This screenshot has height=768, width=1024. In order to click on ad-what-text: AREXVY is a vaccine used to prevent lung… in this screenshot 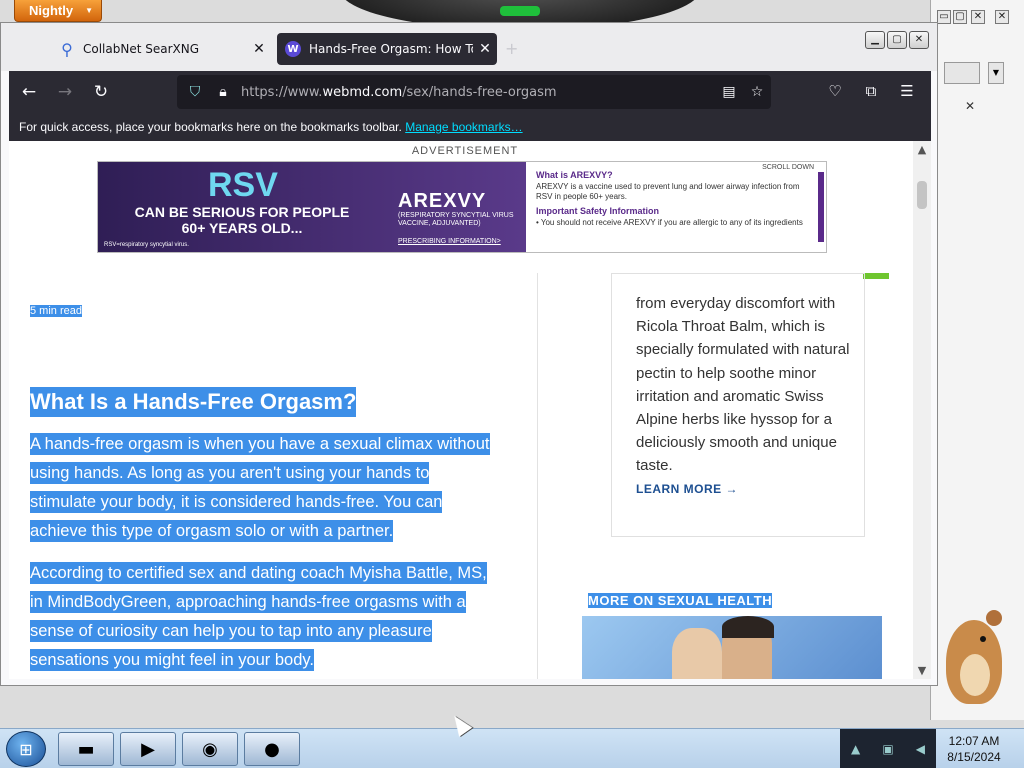, I will do `click(668, 191)`.